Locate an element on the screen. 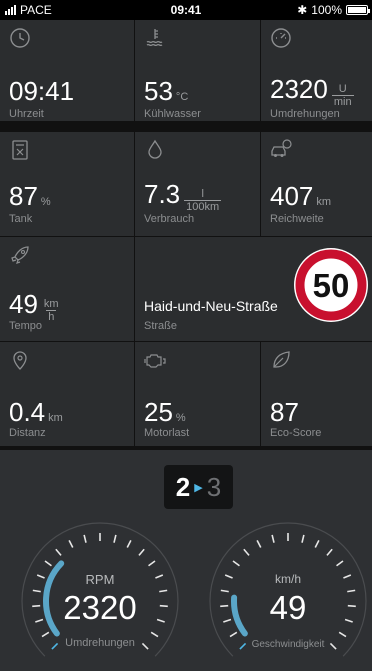 The height and width of the screenshot is (671, 372). gauge-value: 49 is located at coordinates (288, 607).